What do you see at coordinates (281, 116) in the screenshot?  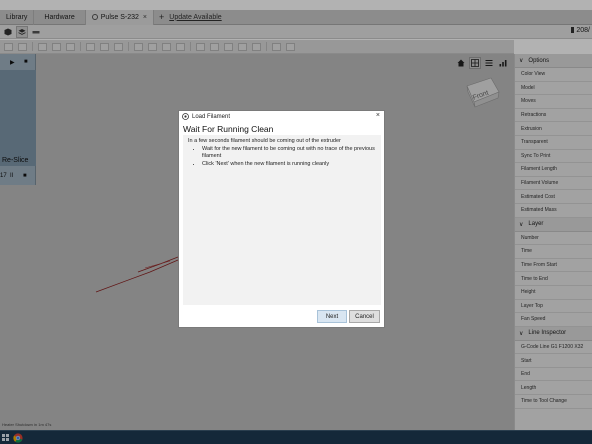 I see `dialog-titlebar: Load Filament` at bounding box center [281, 116].